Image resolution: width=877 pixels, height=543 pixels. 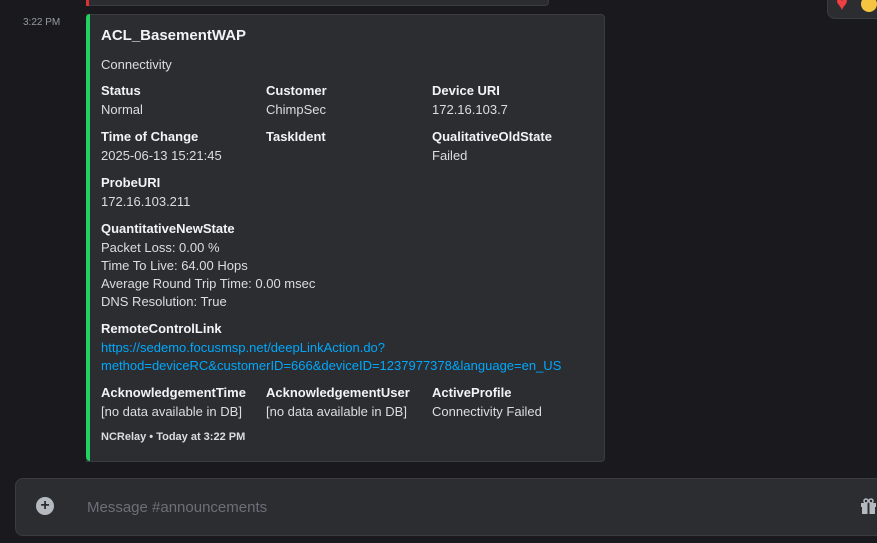 What do you see at coordinates (487, 411) in the screenshot?
I see `field-value-active-profile: Connectivity Failed` at bounding box center [487, 411].